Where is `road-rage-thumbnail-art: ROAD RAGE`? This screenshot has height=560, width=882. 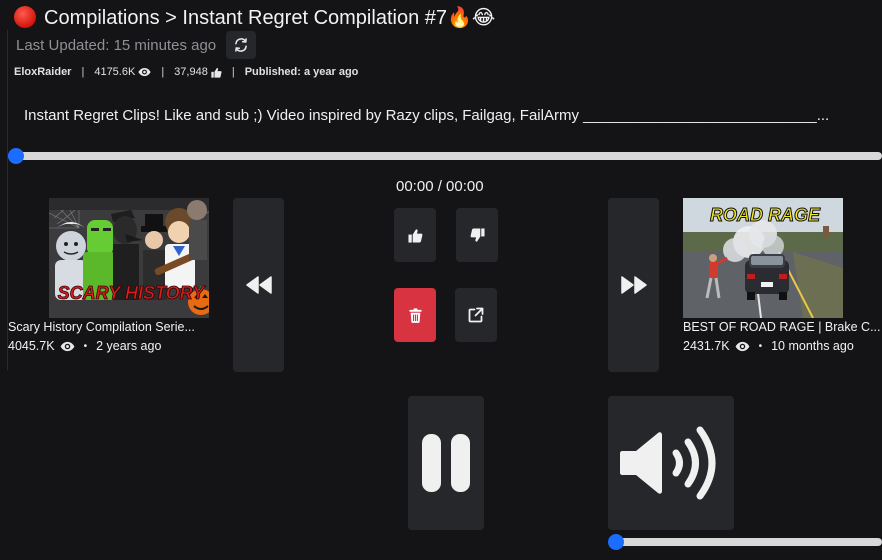
road-rage-thumbnail-art: ROAD RAGE is located at coordinates (763, 258).